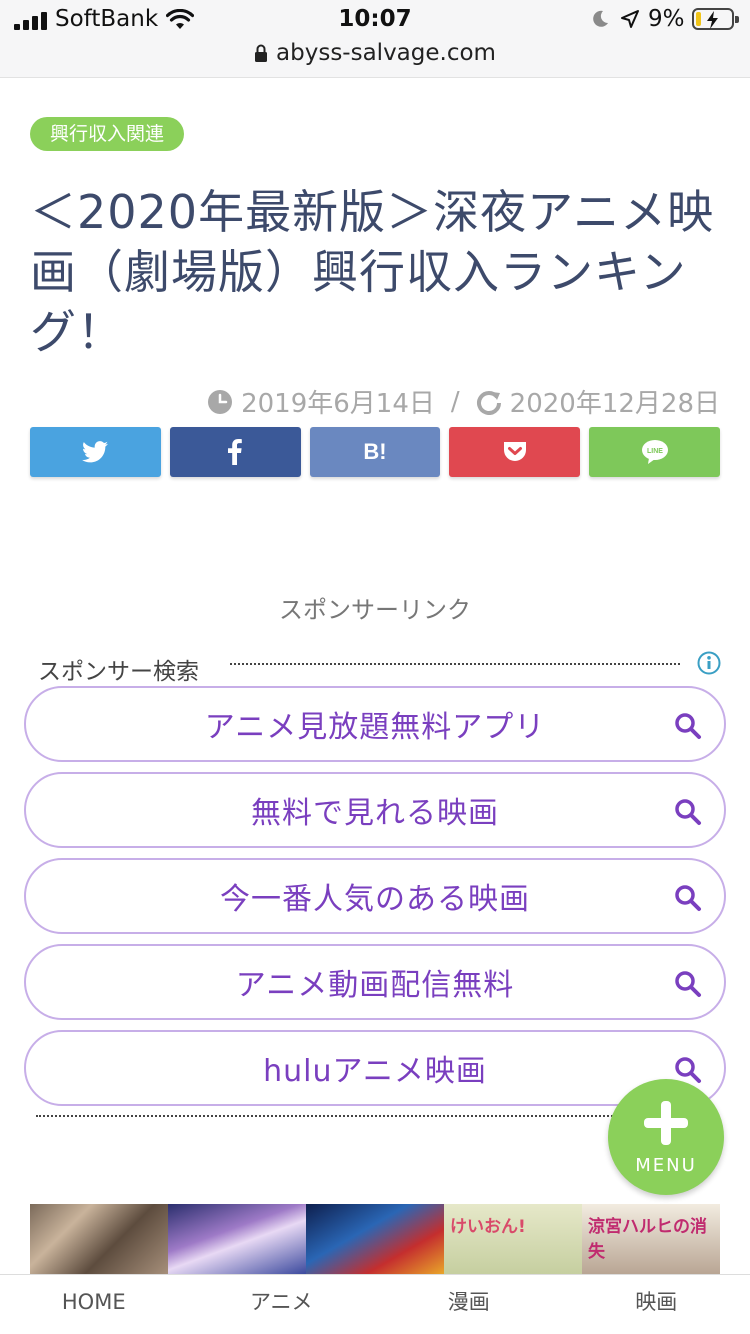  Describe the element at coordinates (709, 663) in the screenshot. I see `info-icon` at that location.